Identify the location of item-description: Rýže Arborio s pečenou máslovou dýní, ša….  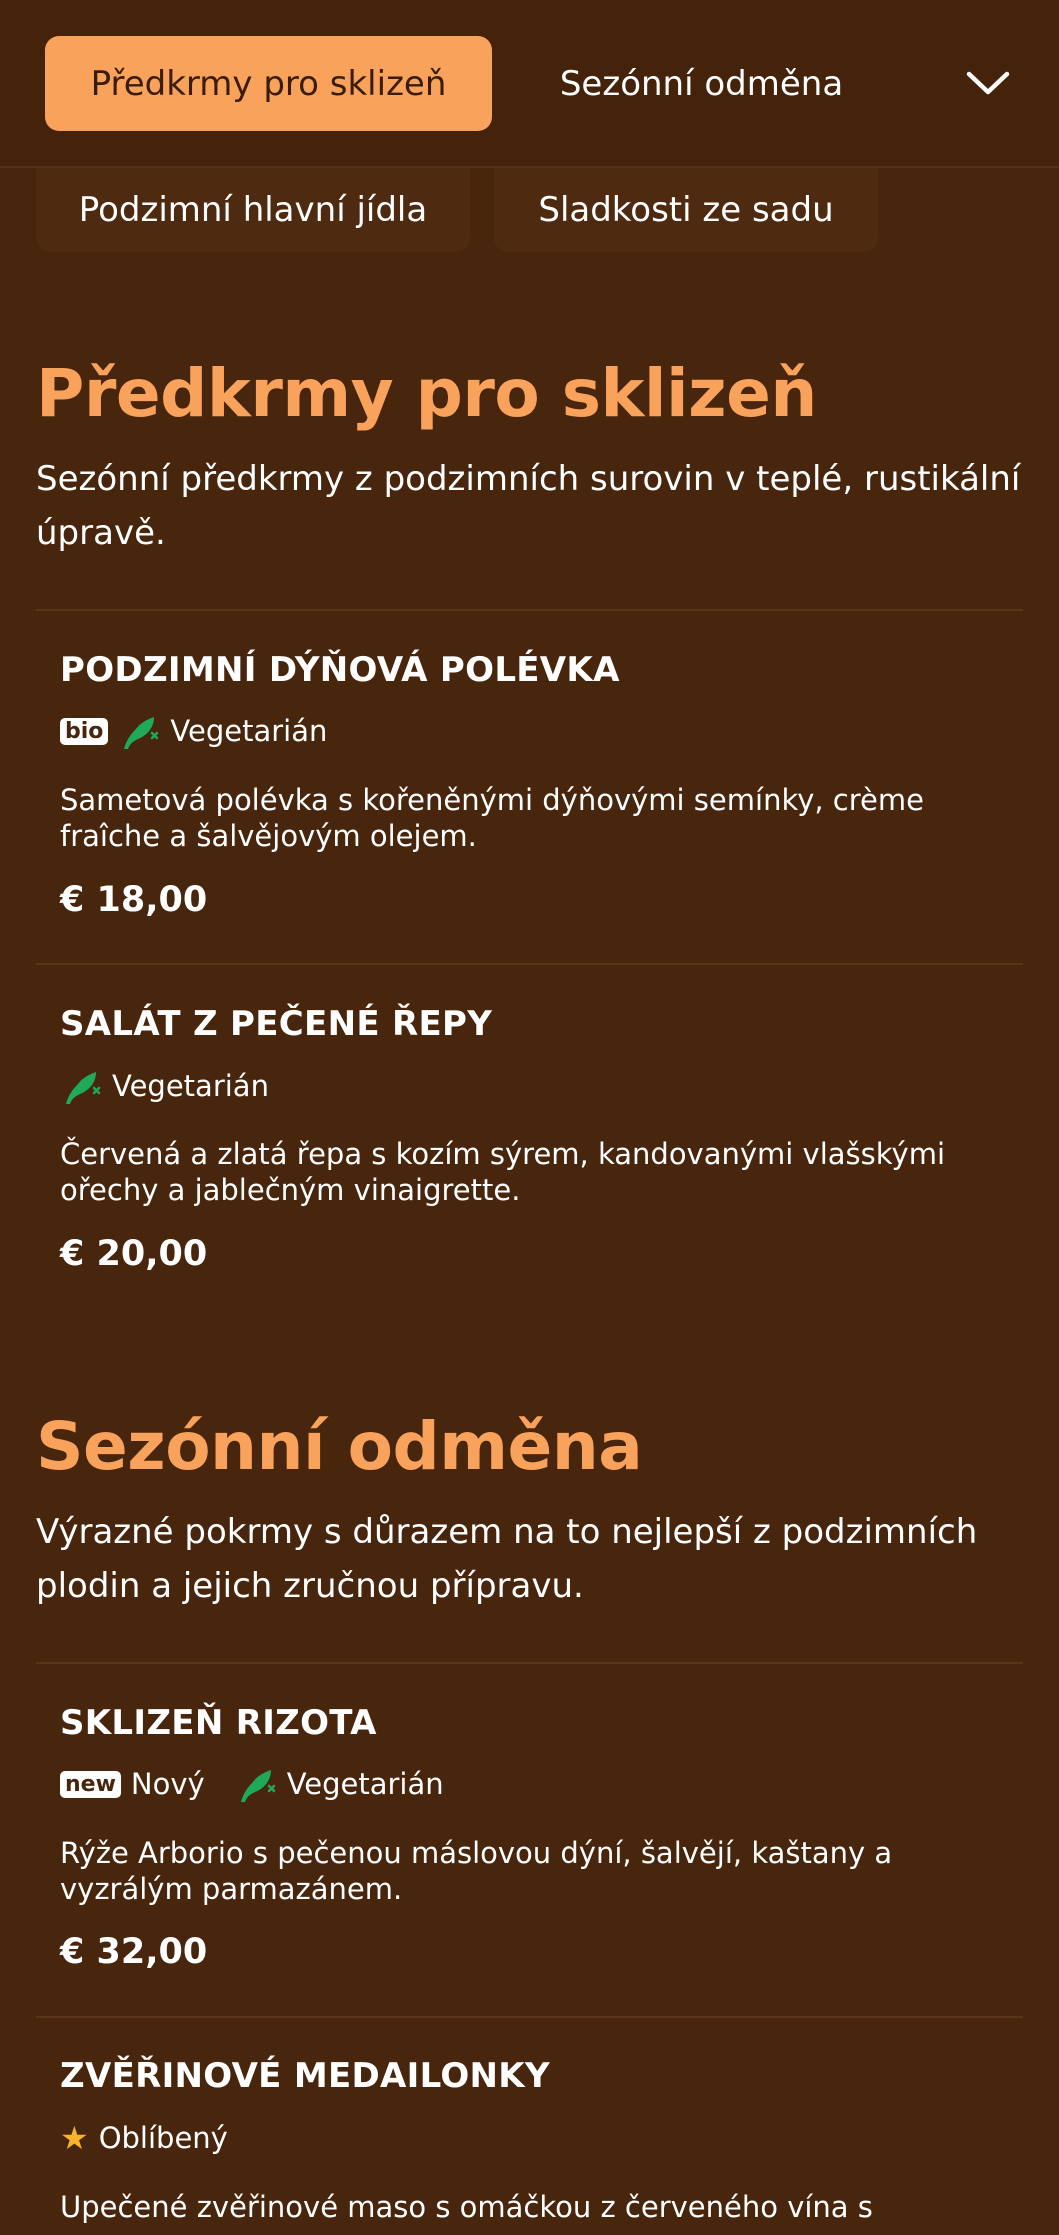
(476, 1871).